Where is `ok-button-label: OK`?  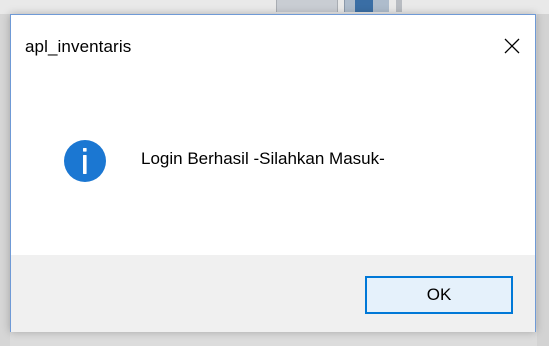
ok-button-label: OK is located at coordinates (439, 294).